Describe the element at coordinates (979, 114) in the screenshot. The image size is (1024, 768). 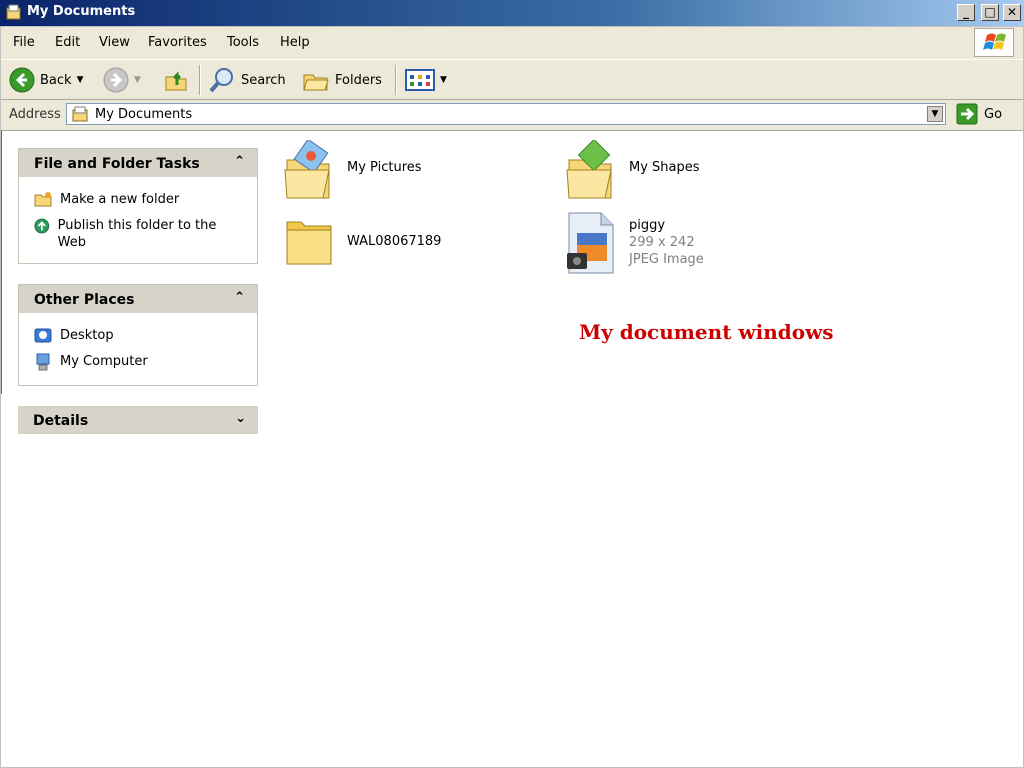
I see `go-button: Go` at that location.